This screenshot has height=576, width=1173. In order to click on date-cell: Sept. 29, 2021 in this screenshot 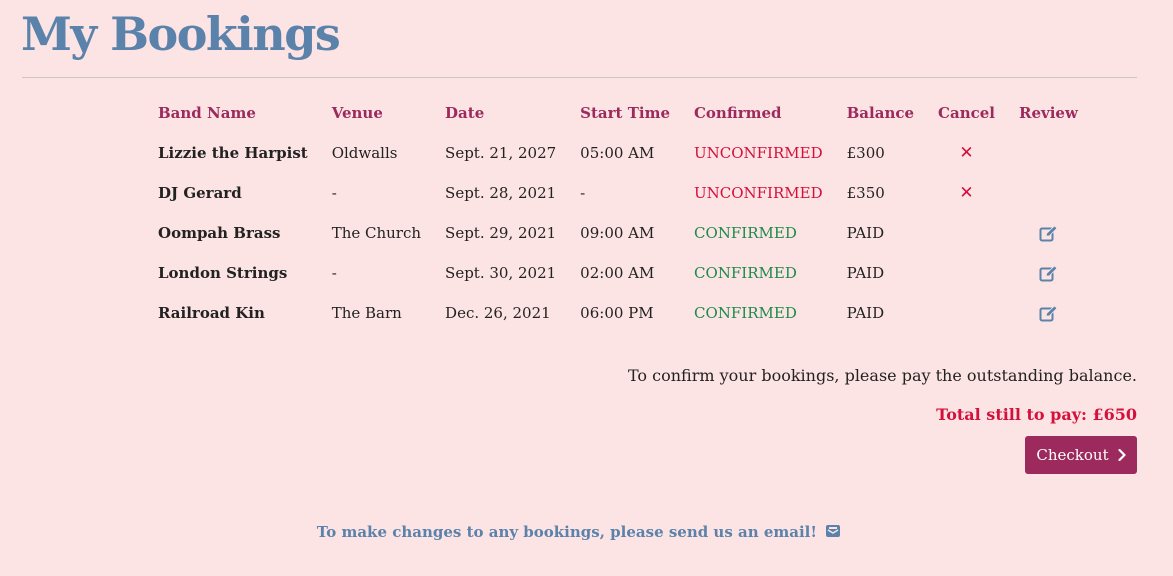, I will do `click(501, 233)`.